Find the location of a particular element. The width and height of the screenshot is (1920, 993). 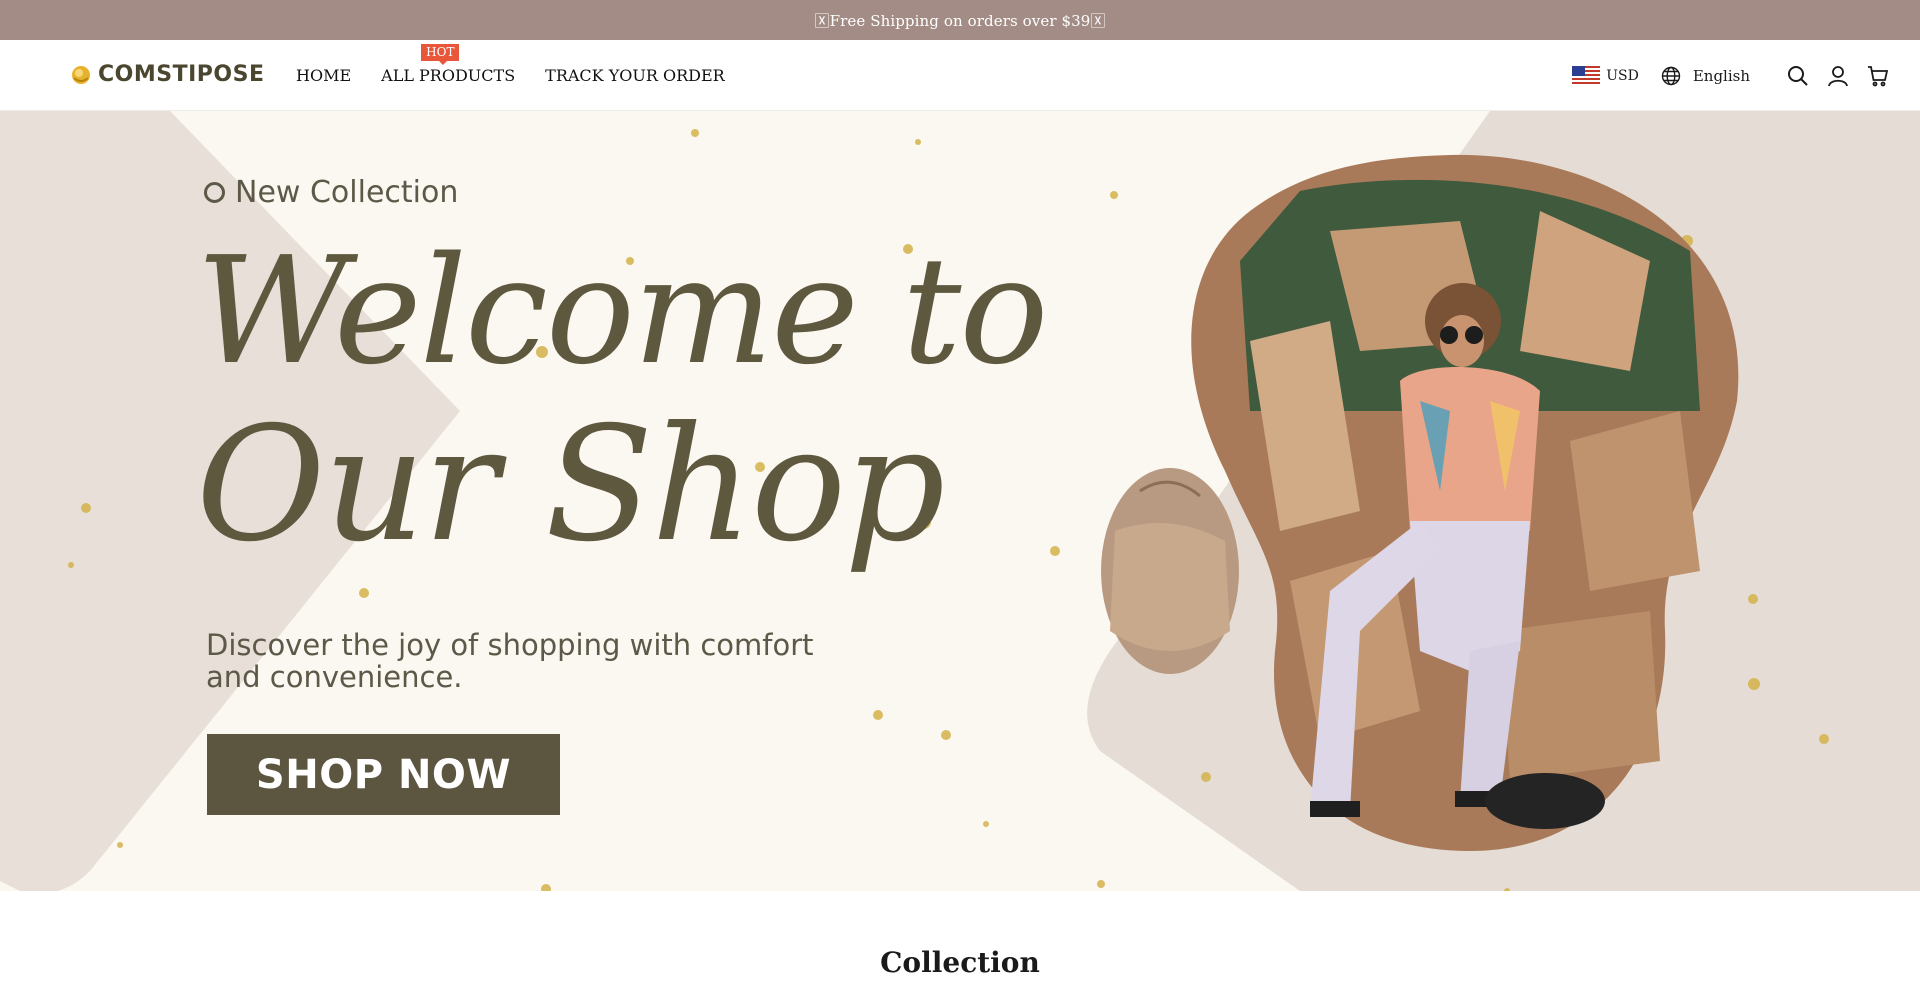

hero-headline-line1: Welcome to is located at coordinates (622, 311).